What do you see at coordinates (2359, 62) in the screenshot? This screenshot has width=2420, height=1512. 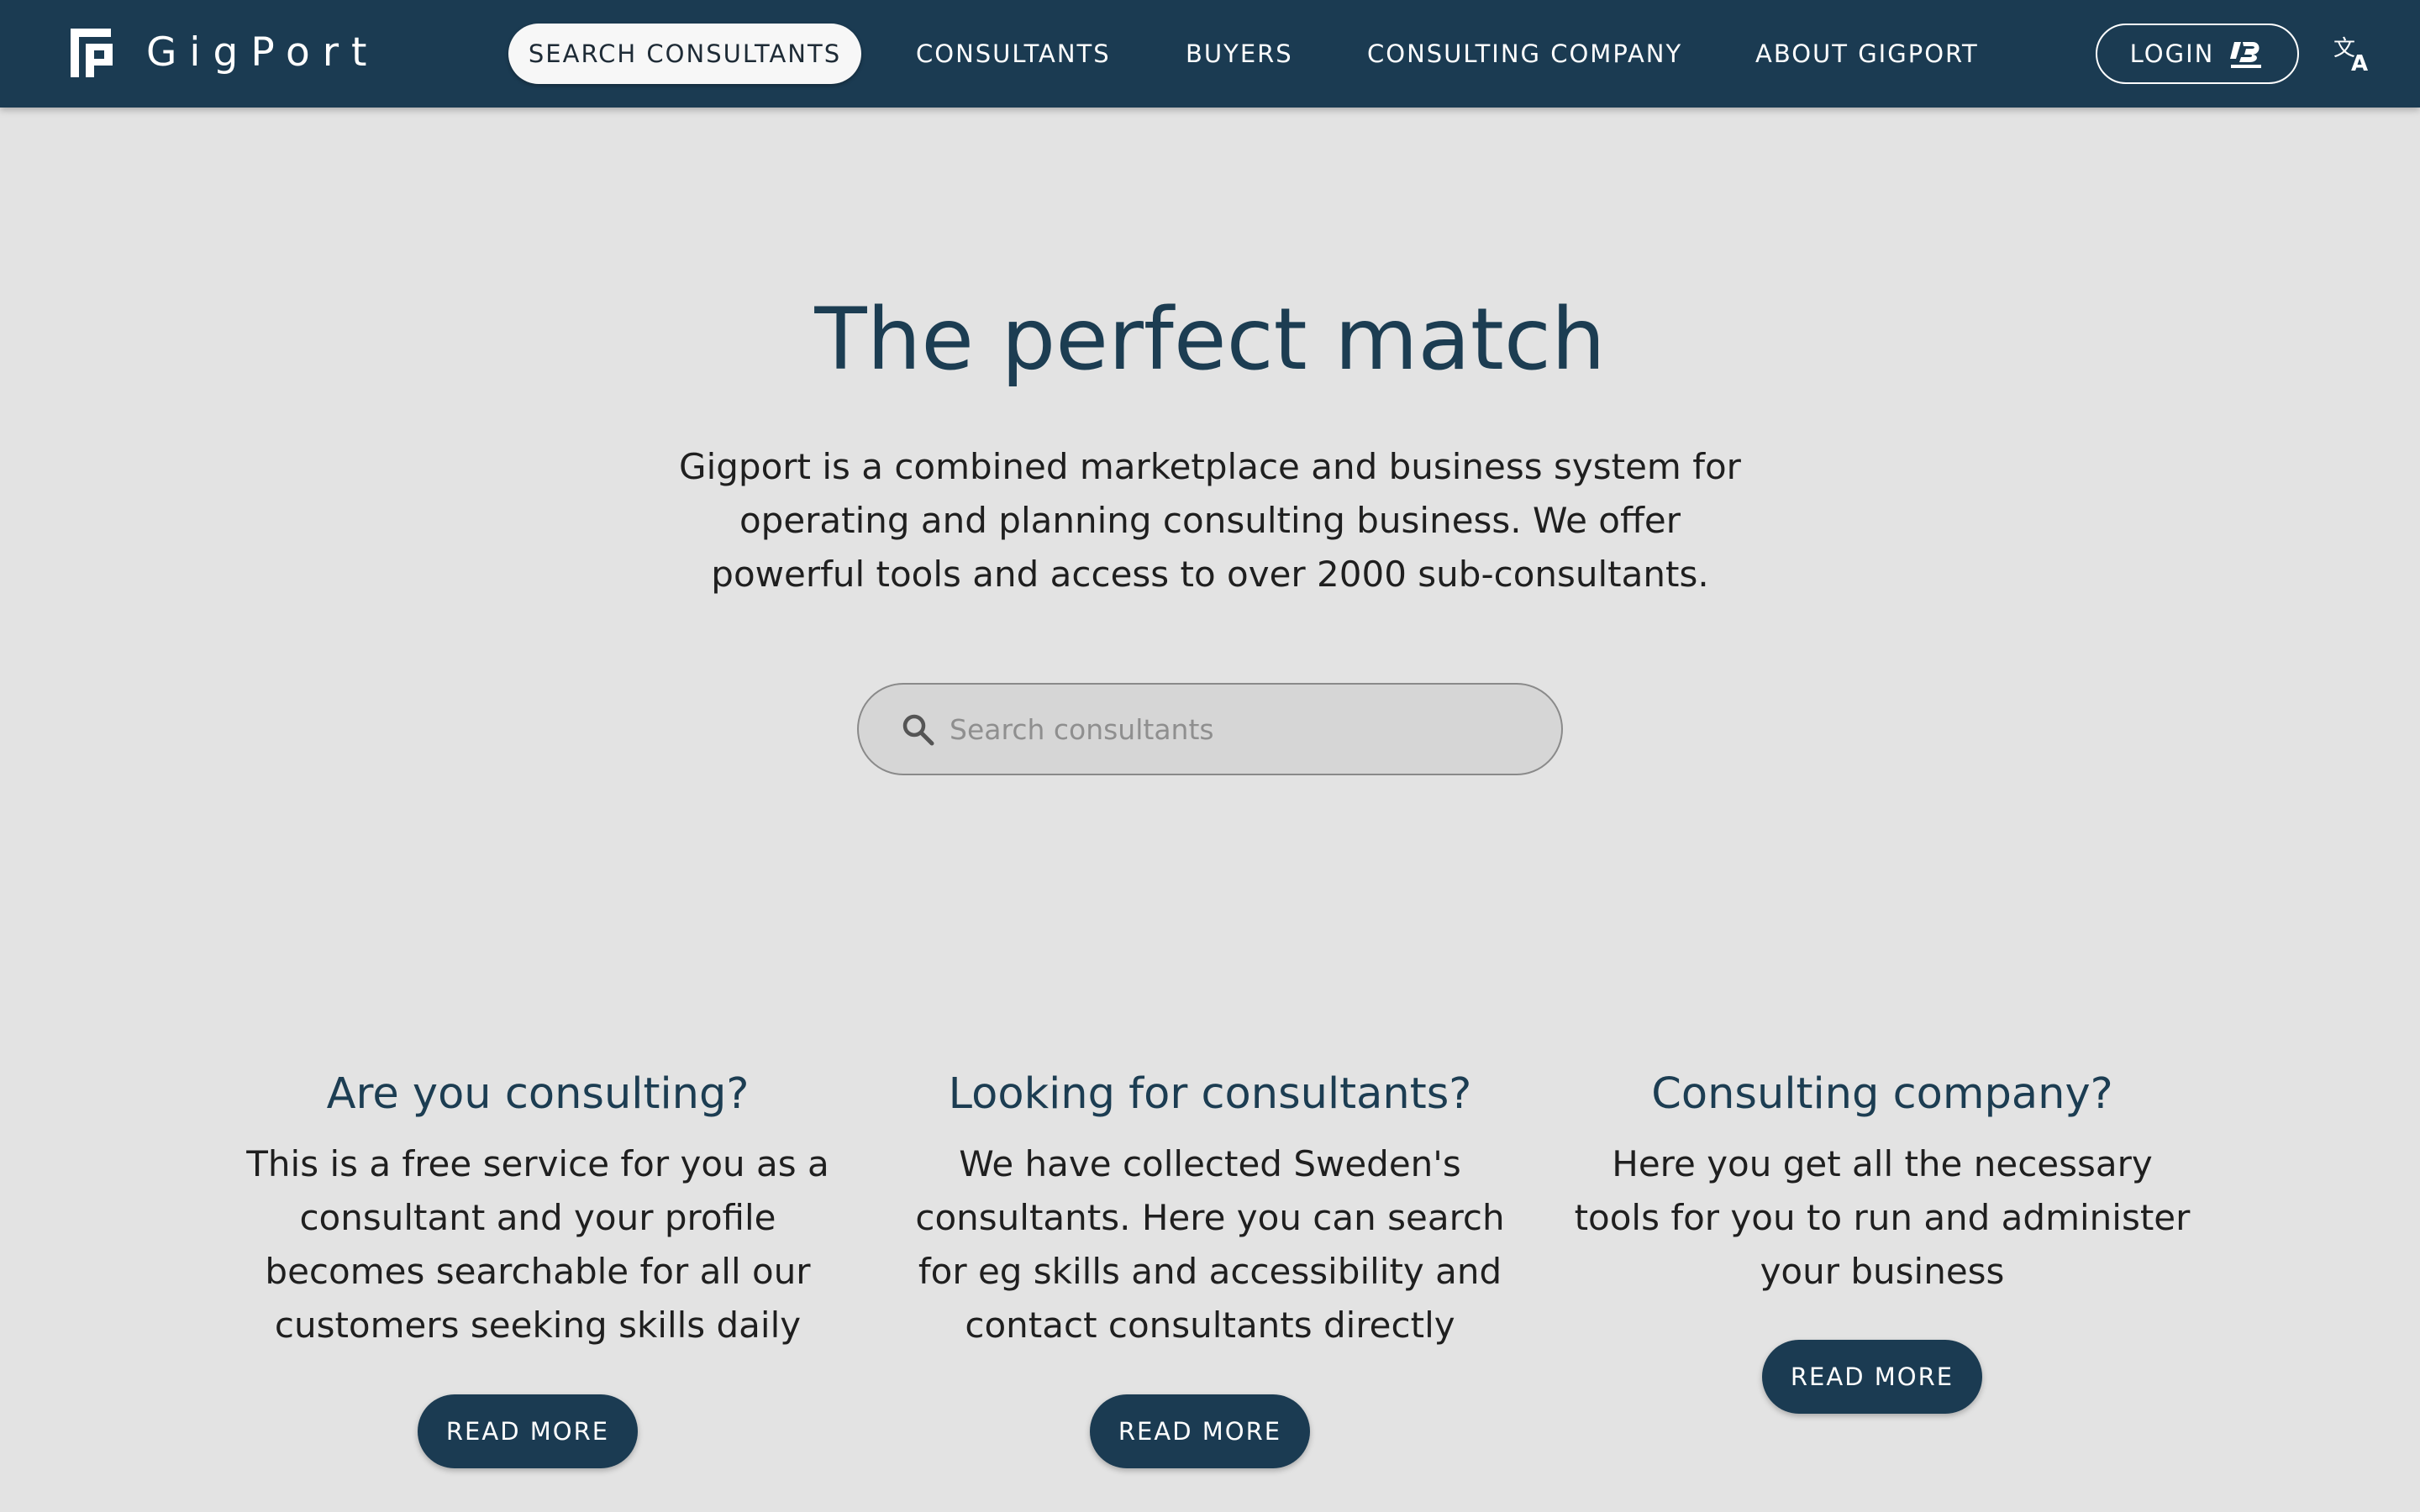 I see `svg-text: A` at bounding box center [2359, 62].